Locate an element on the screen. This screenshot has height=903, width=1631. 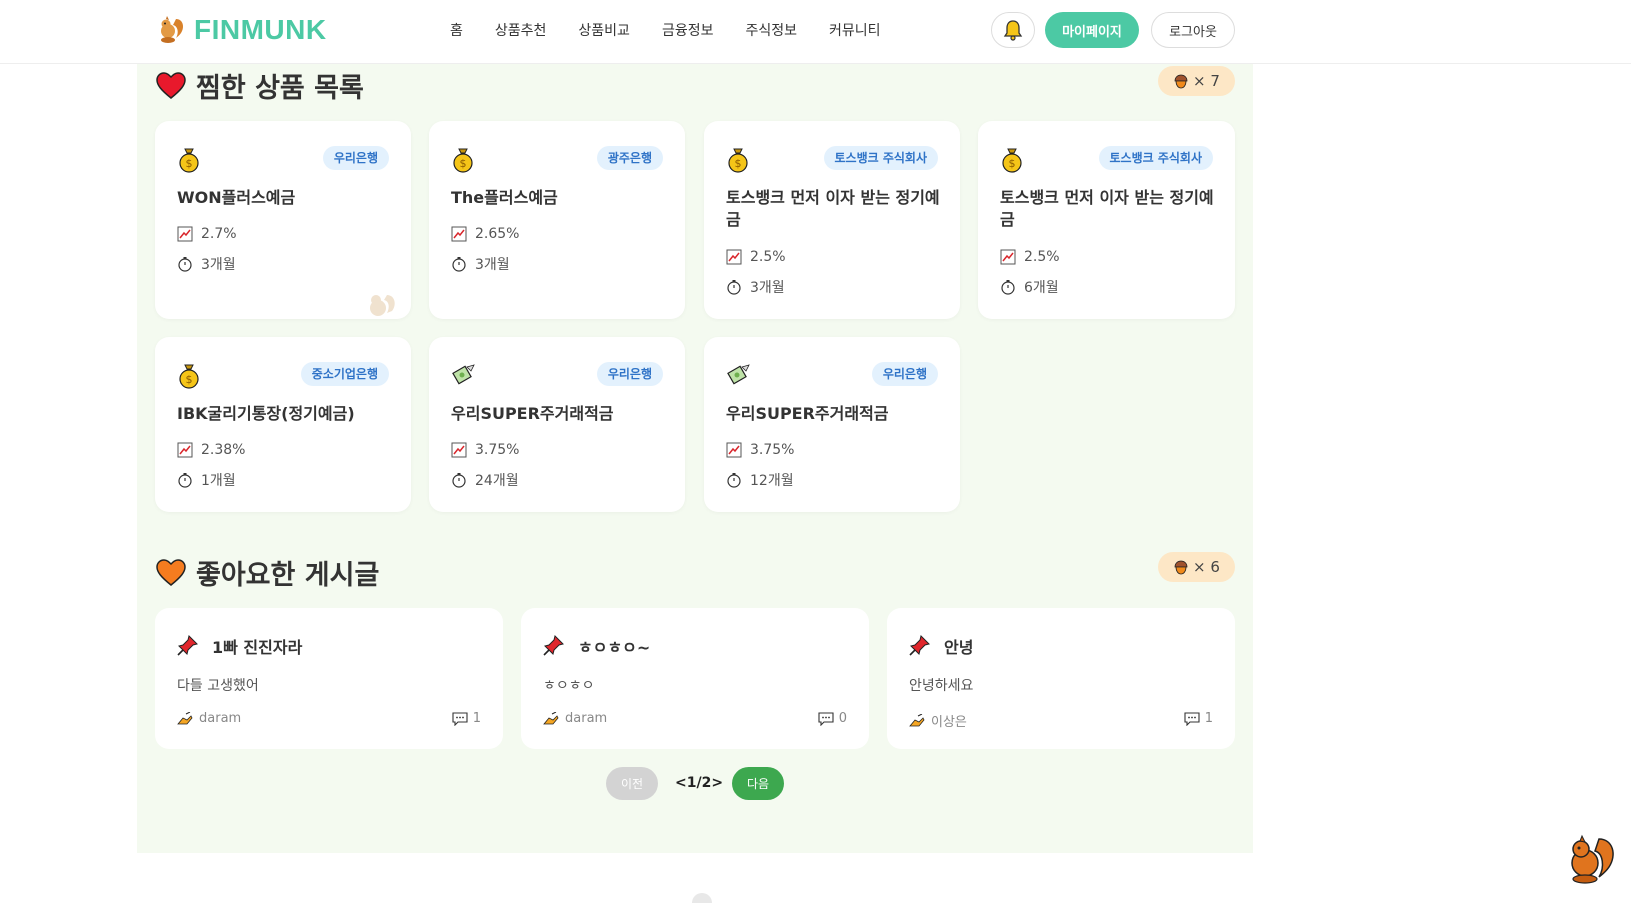
wishlist-title: 찜한 상품 목록 is located at coordinates (280, 88).